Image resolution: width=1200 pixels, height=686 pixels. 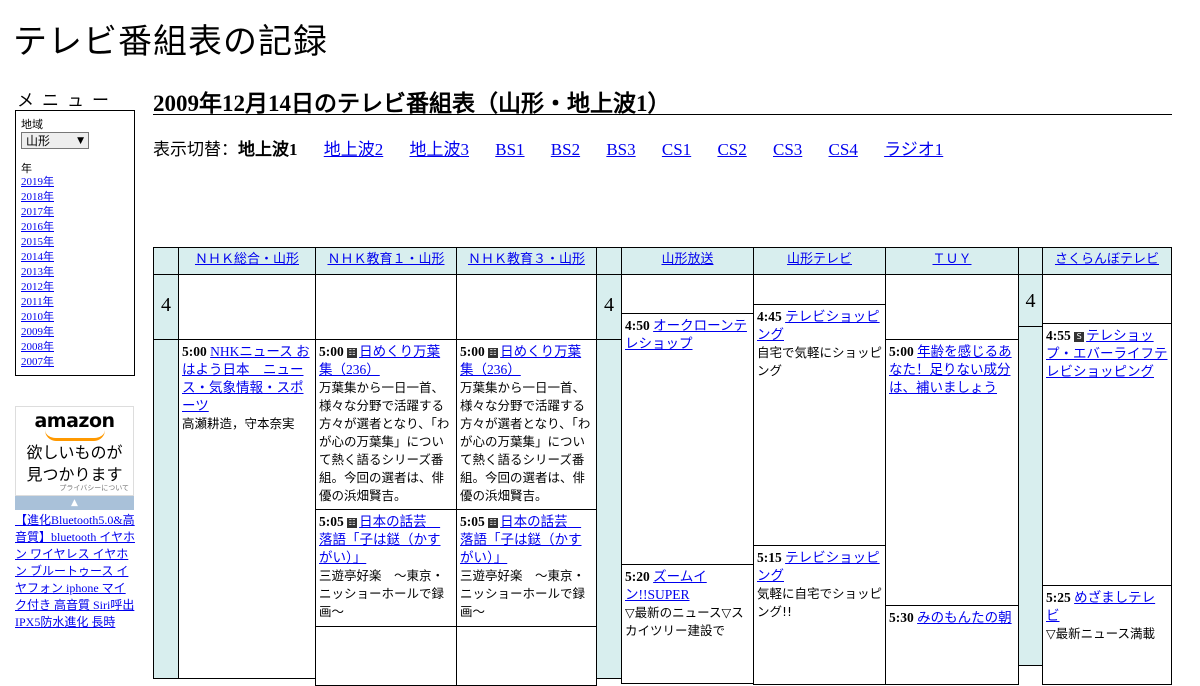 What do you see at coordinates (37, 227) in the screenshot?
I see `year-link: 2016年` at bounding box center [37, 227].